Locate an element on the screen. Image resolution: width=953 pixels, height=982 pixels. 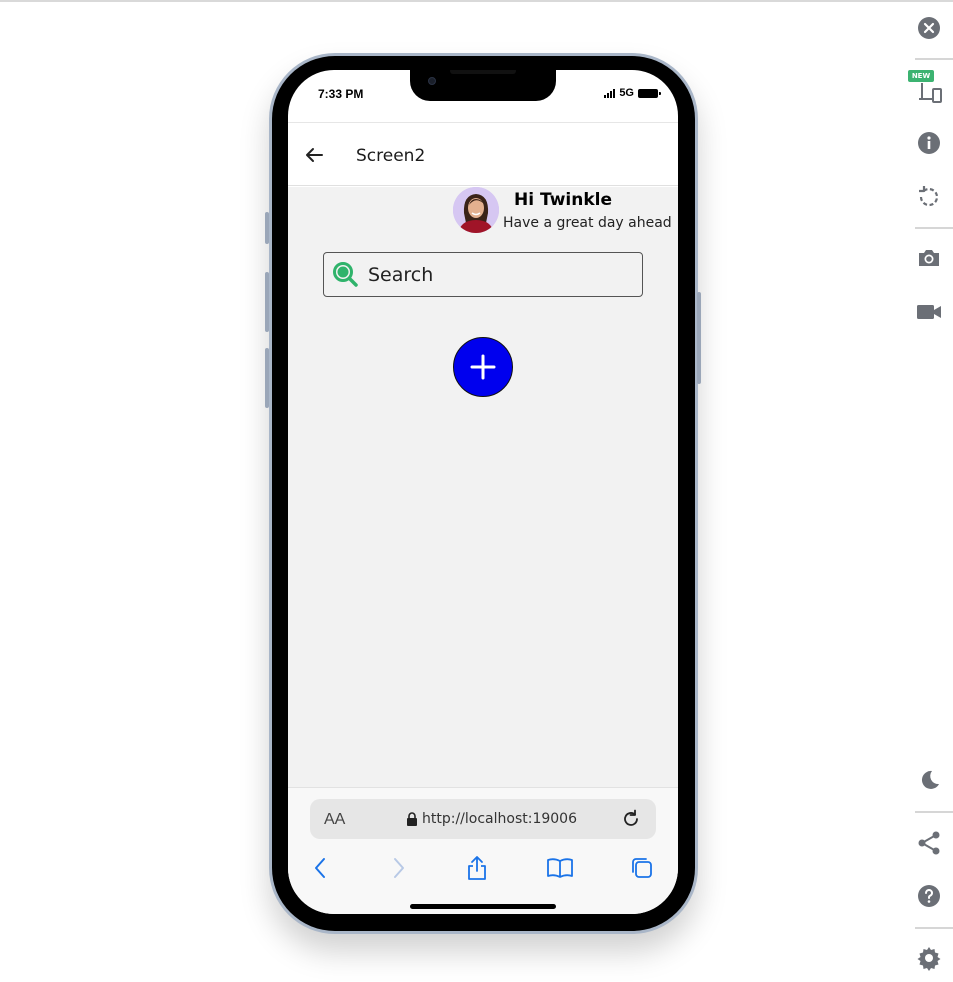
screenshot-button is located at coordinates (929, 258).